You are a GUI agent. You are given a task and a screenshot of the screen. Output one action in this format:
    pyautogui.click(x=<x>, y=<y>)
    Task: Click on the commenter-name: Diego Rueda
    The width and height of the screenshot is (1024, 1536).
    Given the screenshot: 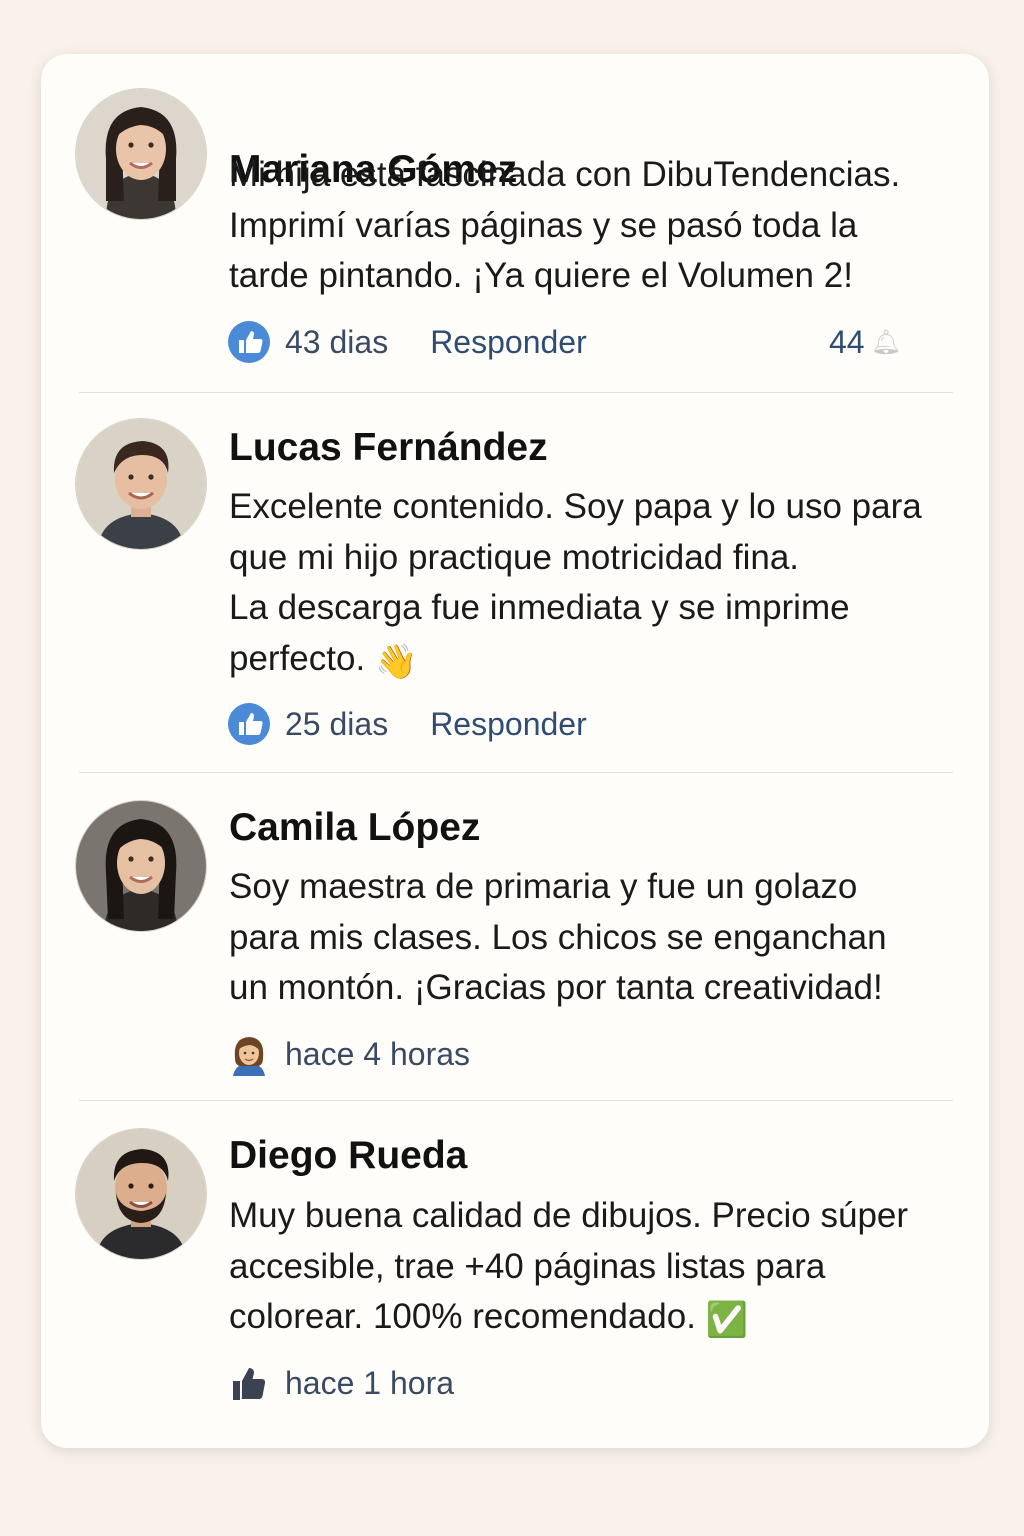 What is the action you would take?
    pyautogui.click(x=348, y=1156)
    